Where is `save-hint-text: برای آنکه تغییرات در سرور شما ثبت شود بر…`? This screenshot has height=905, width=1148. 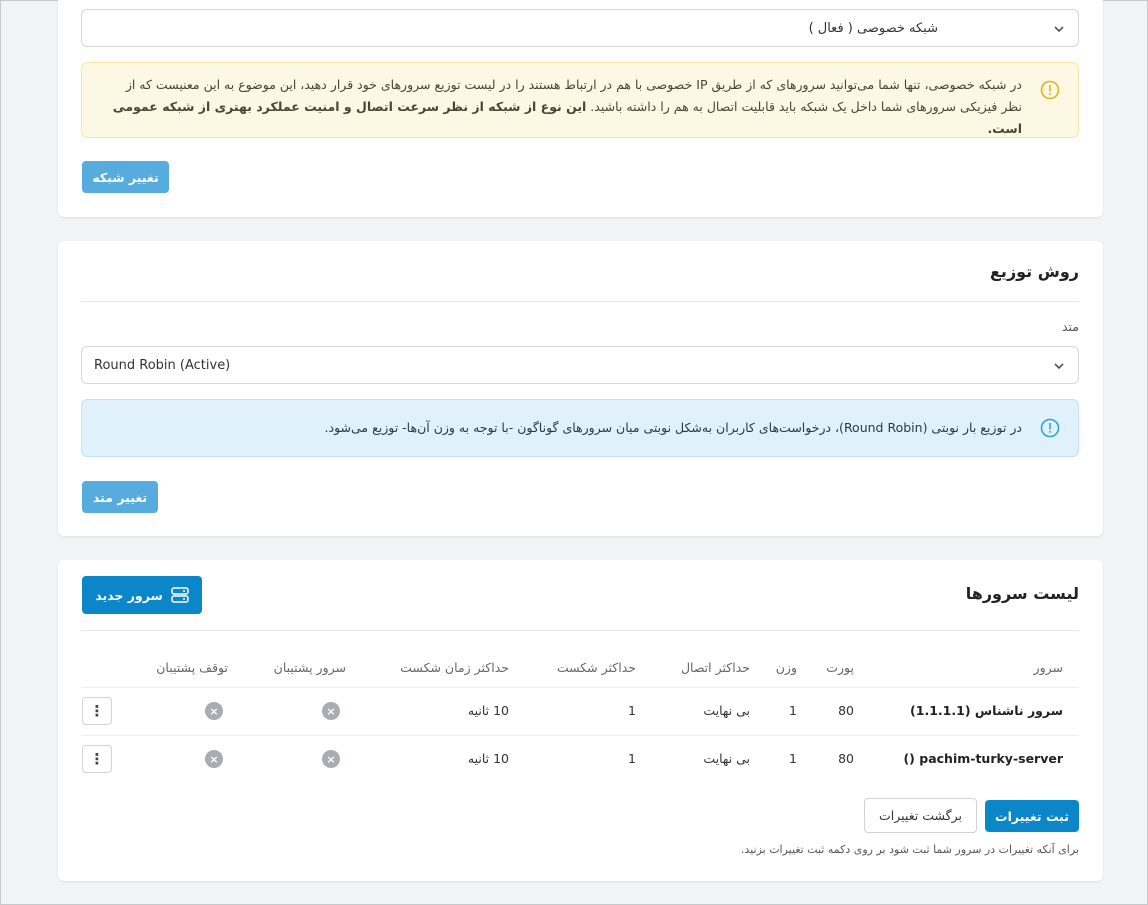
save-hint-text: برای آنکه تغییرات در سرور شما ثبت شود بر… is located at coordinates (909, 849).